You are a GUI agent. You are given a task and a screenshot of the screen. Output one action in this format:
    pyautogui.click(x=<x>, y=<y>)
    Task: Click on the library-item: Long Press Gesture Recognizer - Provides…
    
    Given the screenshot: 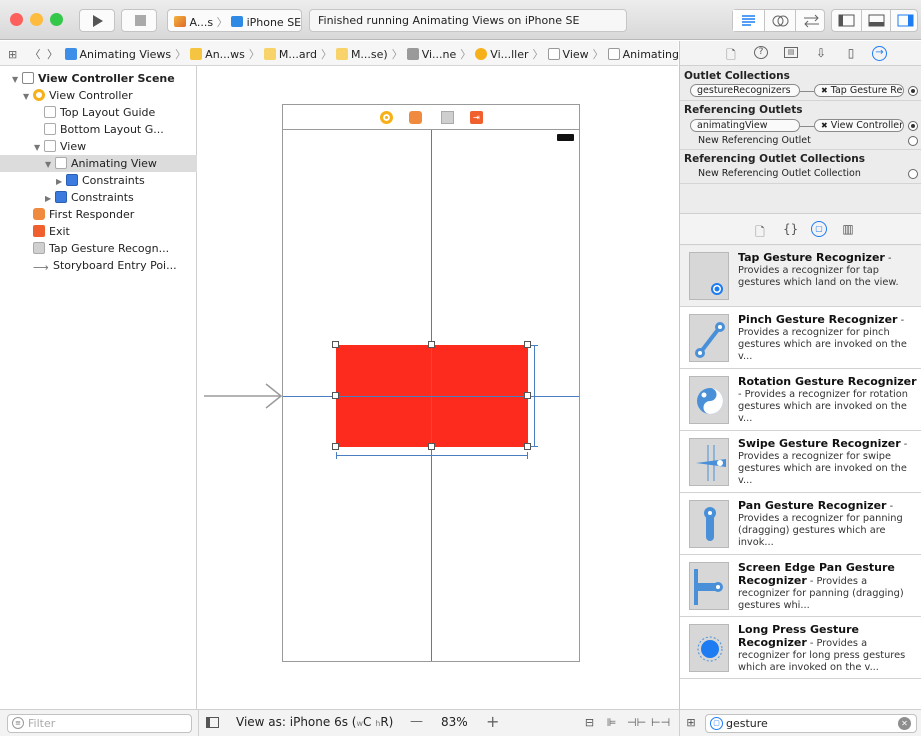 What is the action you would take?
    pyautogui.click(x=800, y=648)
    